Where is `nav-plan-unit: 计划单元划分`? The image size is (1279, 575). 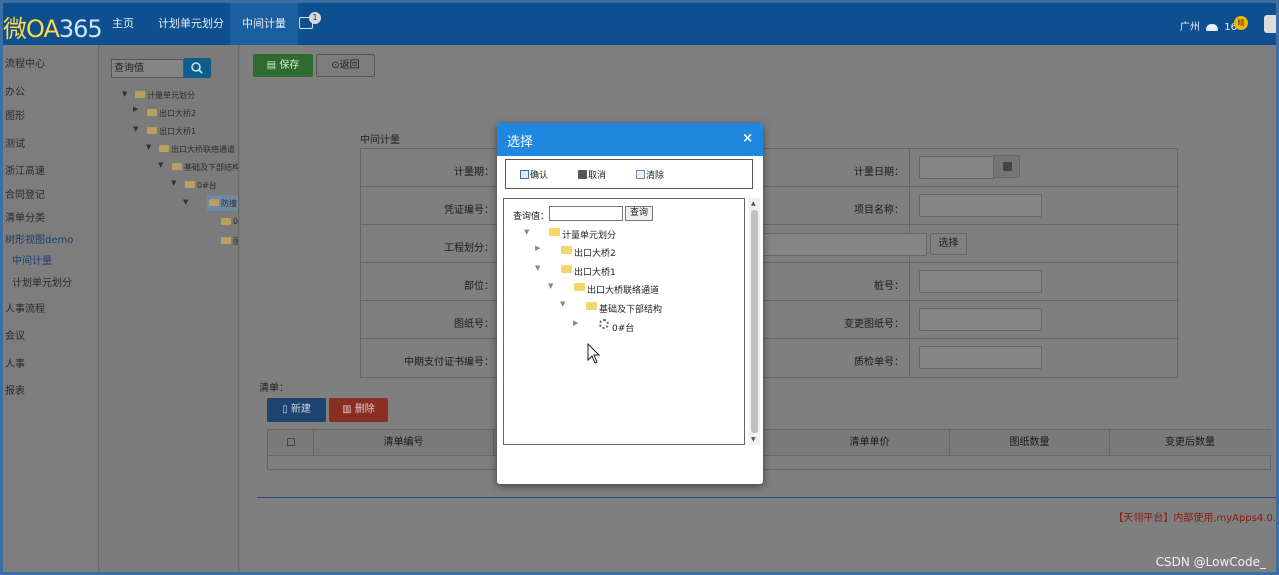
nav-plan-unit: 计划单元划分 is located at coordinates (191, 24).